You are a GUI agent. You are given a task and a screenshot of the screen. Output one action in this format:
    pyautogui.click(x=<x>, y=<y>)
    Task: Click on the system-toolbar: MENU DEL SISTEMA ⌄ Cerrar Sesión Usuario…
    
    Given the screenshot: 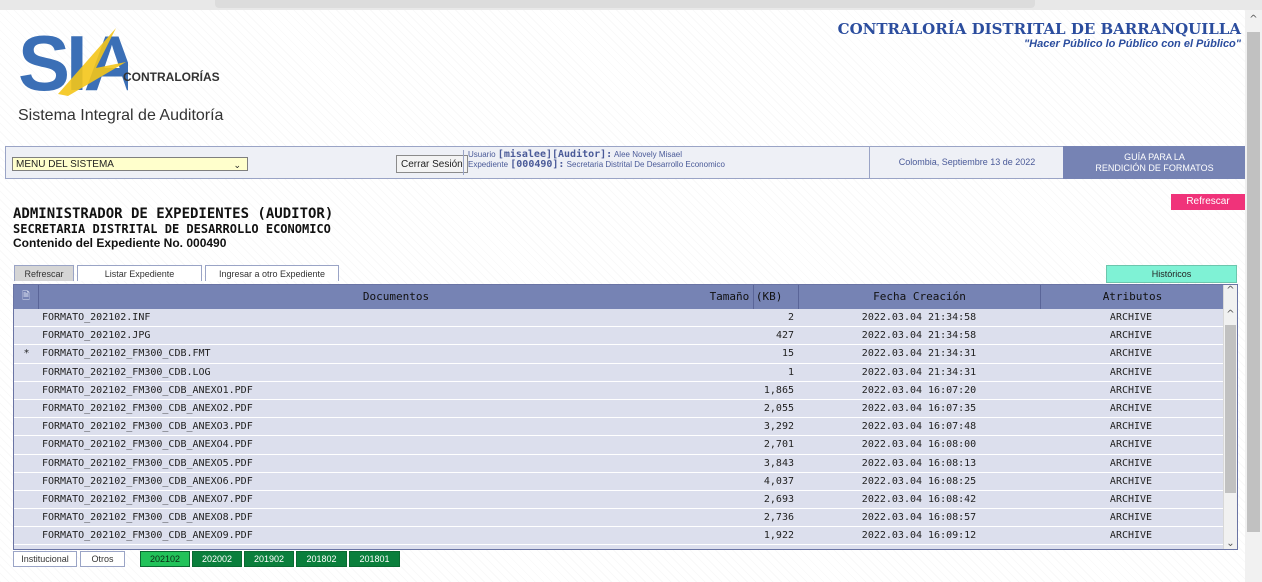 What is the action you would take?
    pyautogui.click(x=625, y=162)
    